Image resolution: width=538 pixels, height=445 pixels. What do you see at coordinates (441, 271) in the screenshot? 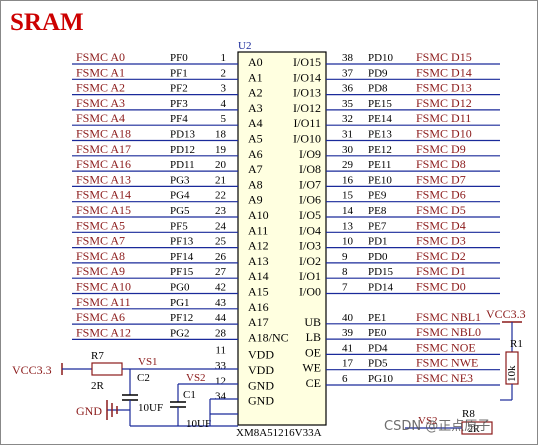
I see `net-label: FSMC D1` at bounding box center [441, 271].